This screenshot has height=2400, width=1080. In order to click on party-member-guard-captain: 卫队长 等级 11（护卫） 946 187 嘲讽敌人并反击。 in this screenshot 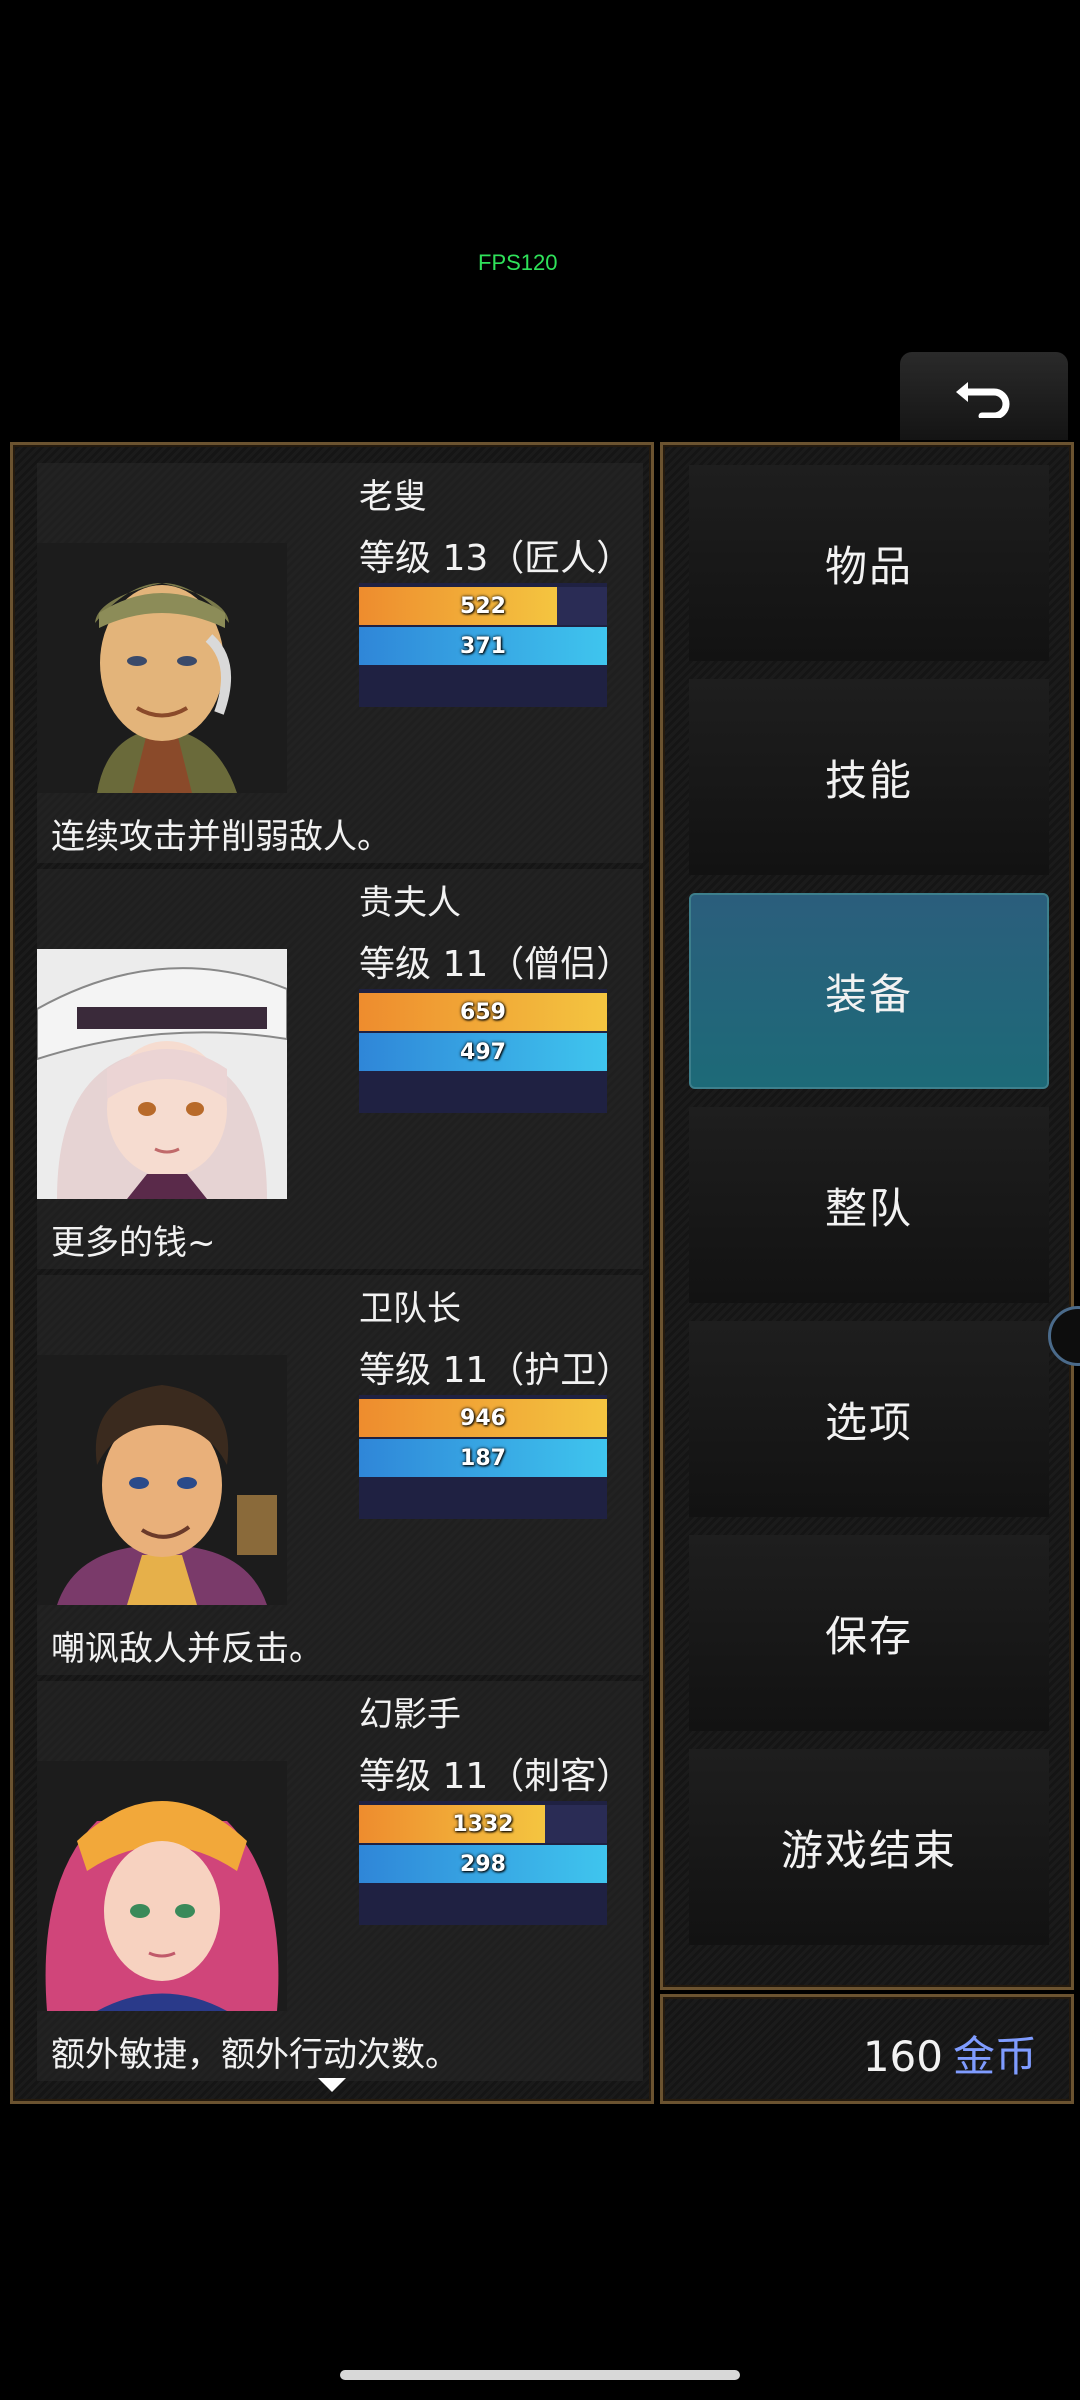, I will do `click(340, 1475)`.